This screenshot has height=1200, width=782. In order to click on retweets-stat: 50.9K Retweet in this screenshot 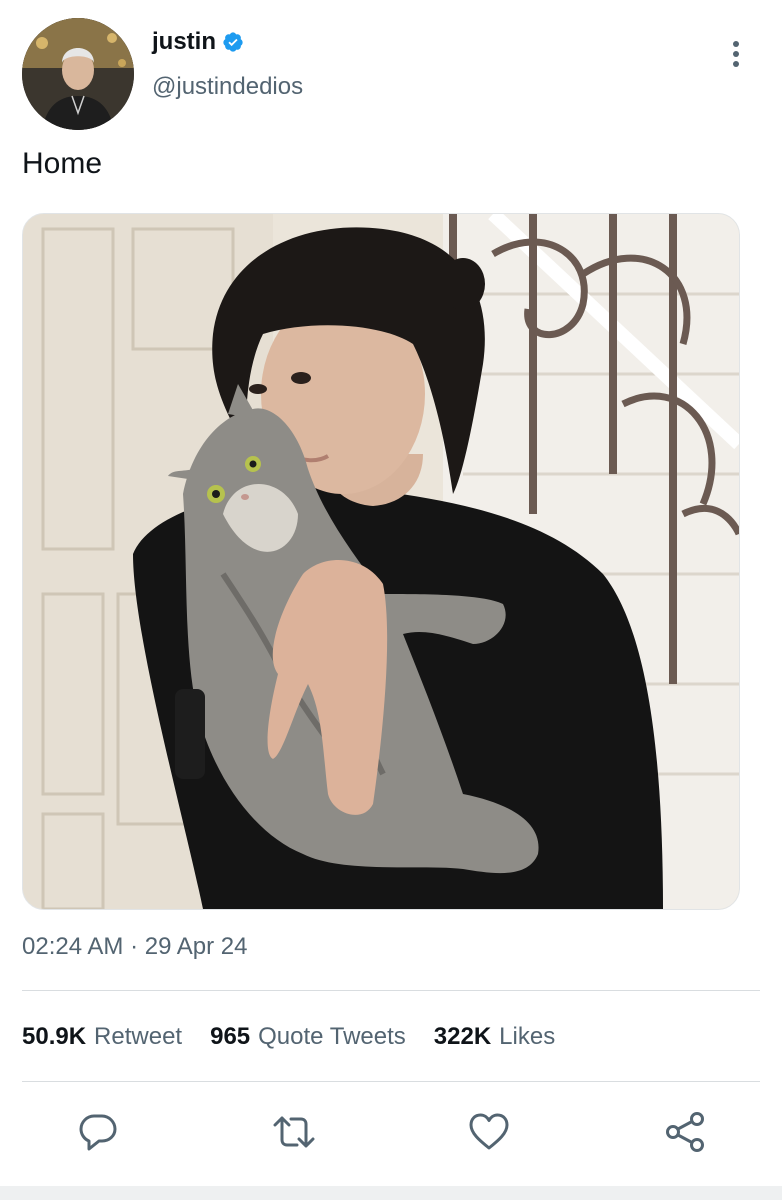, I will do `click(102, 1037)`.